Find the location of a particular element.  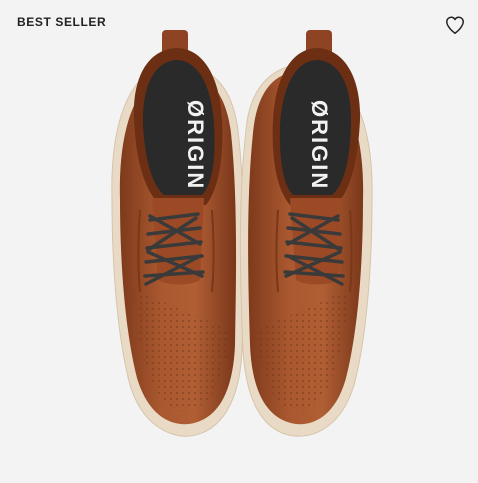

best-seller-badge: BEST SELLER is located at coordinates (62, 22).